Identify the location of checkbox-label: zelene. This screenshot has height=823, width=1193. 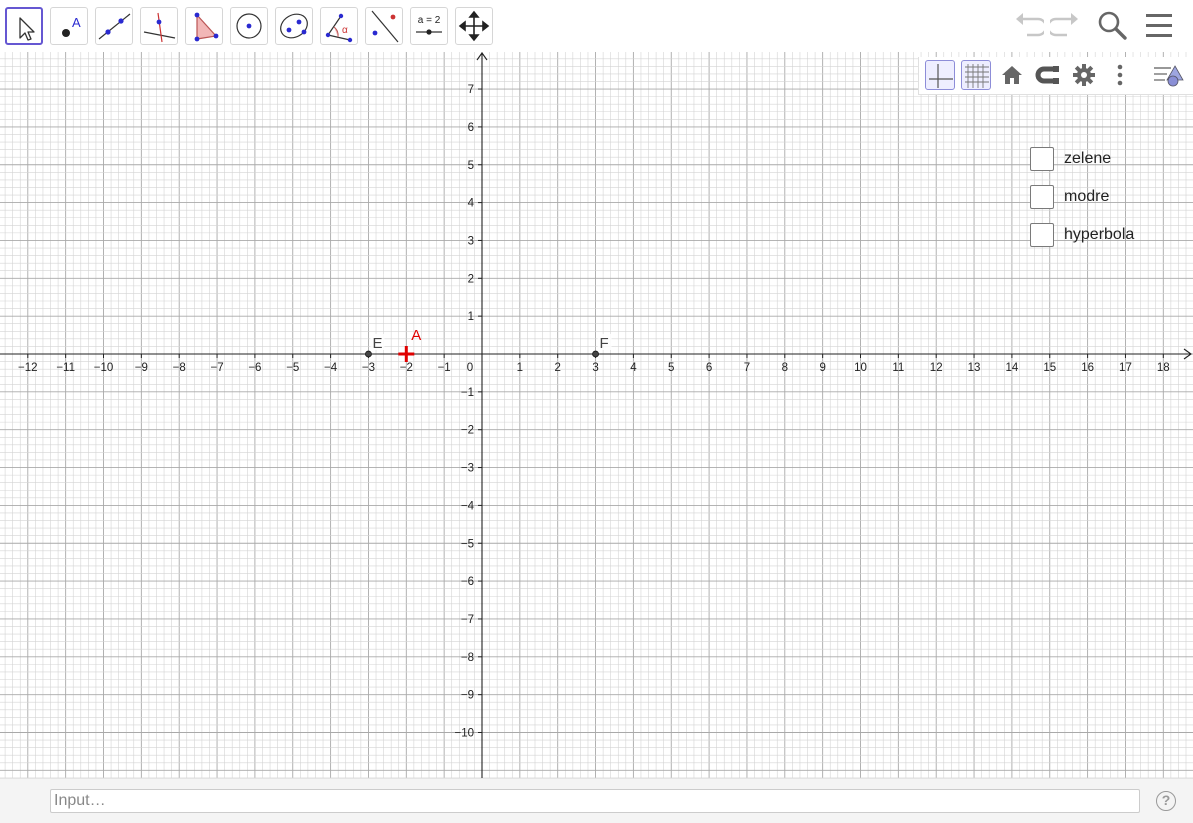
(1088, 158).